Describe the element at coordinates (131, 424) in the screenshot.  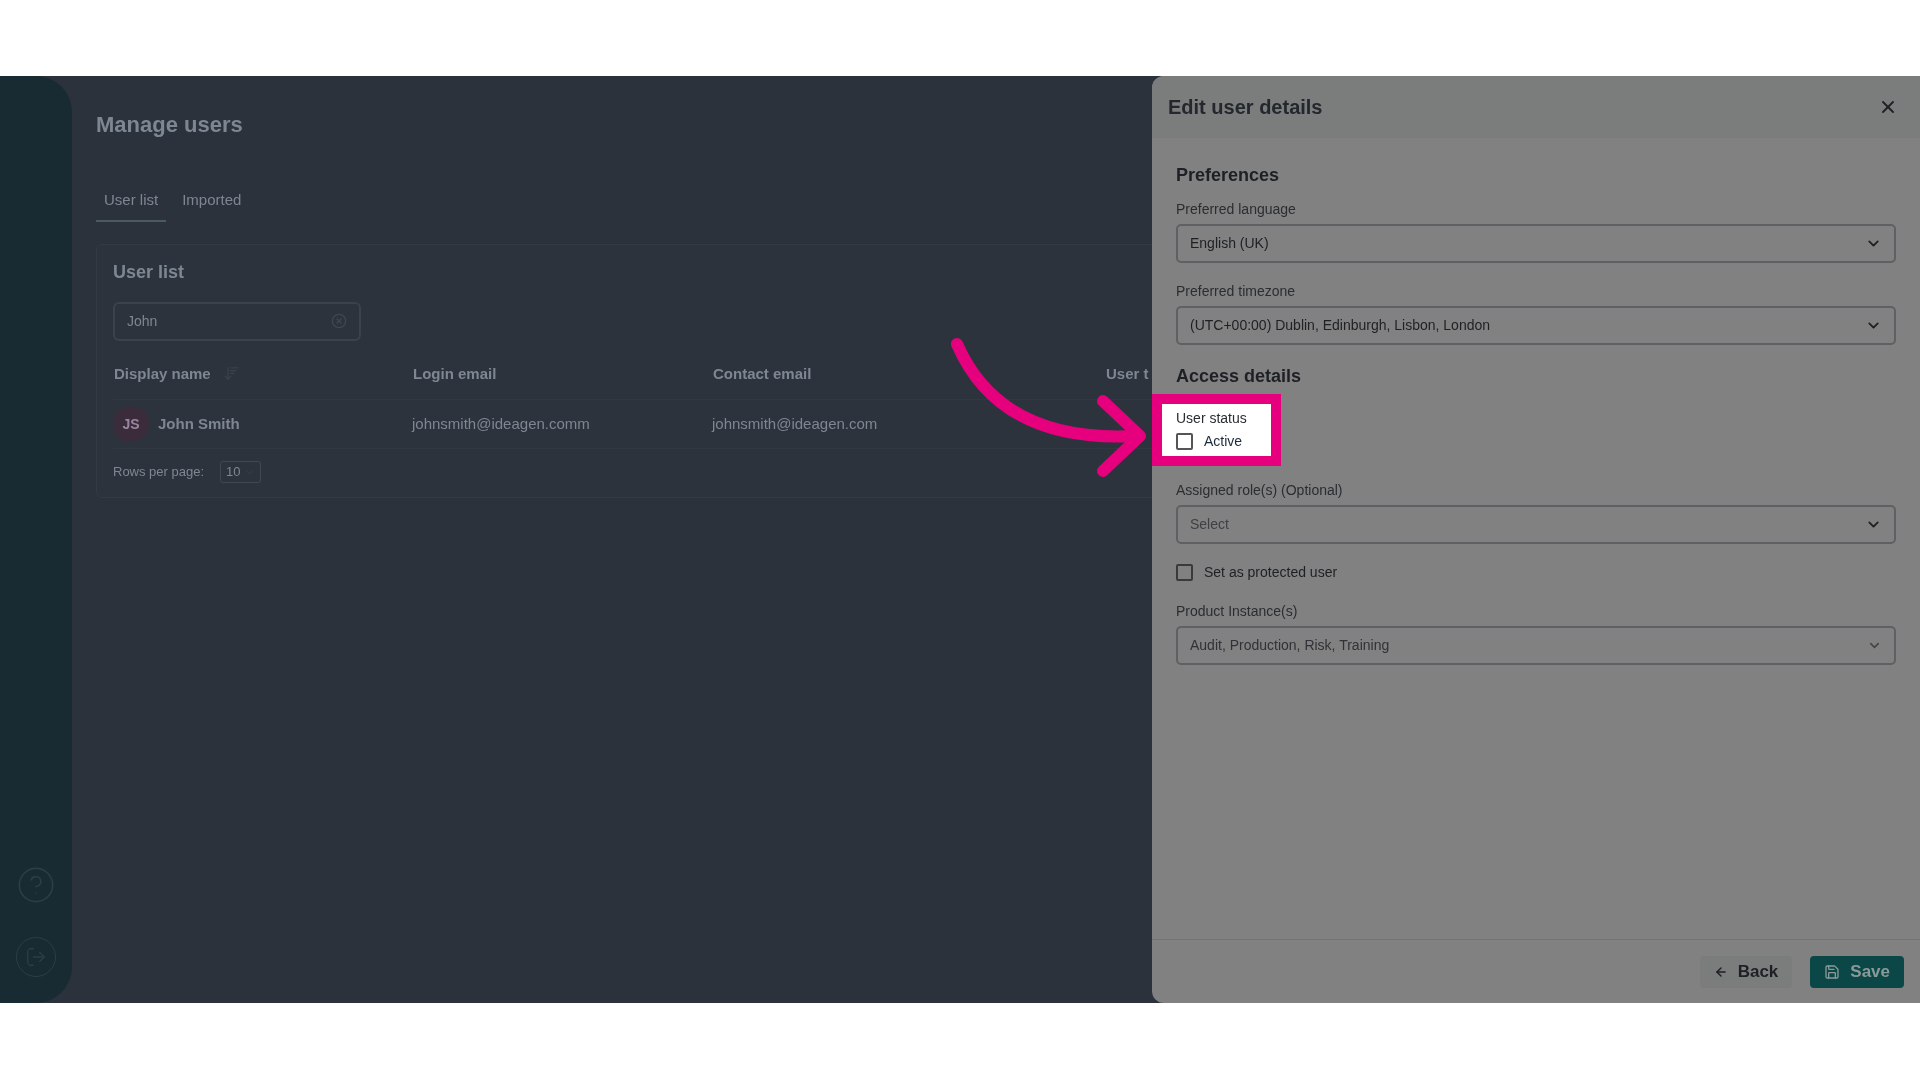
I see `user-avatar: JS` at that location.